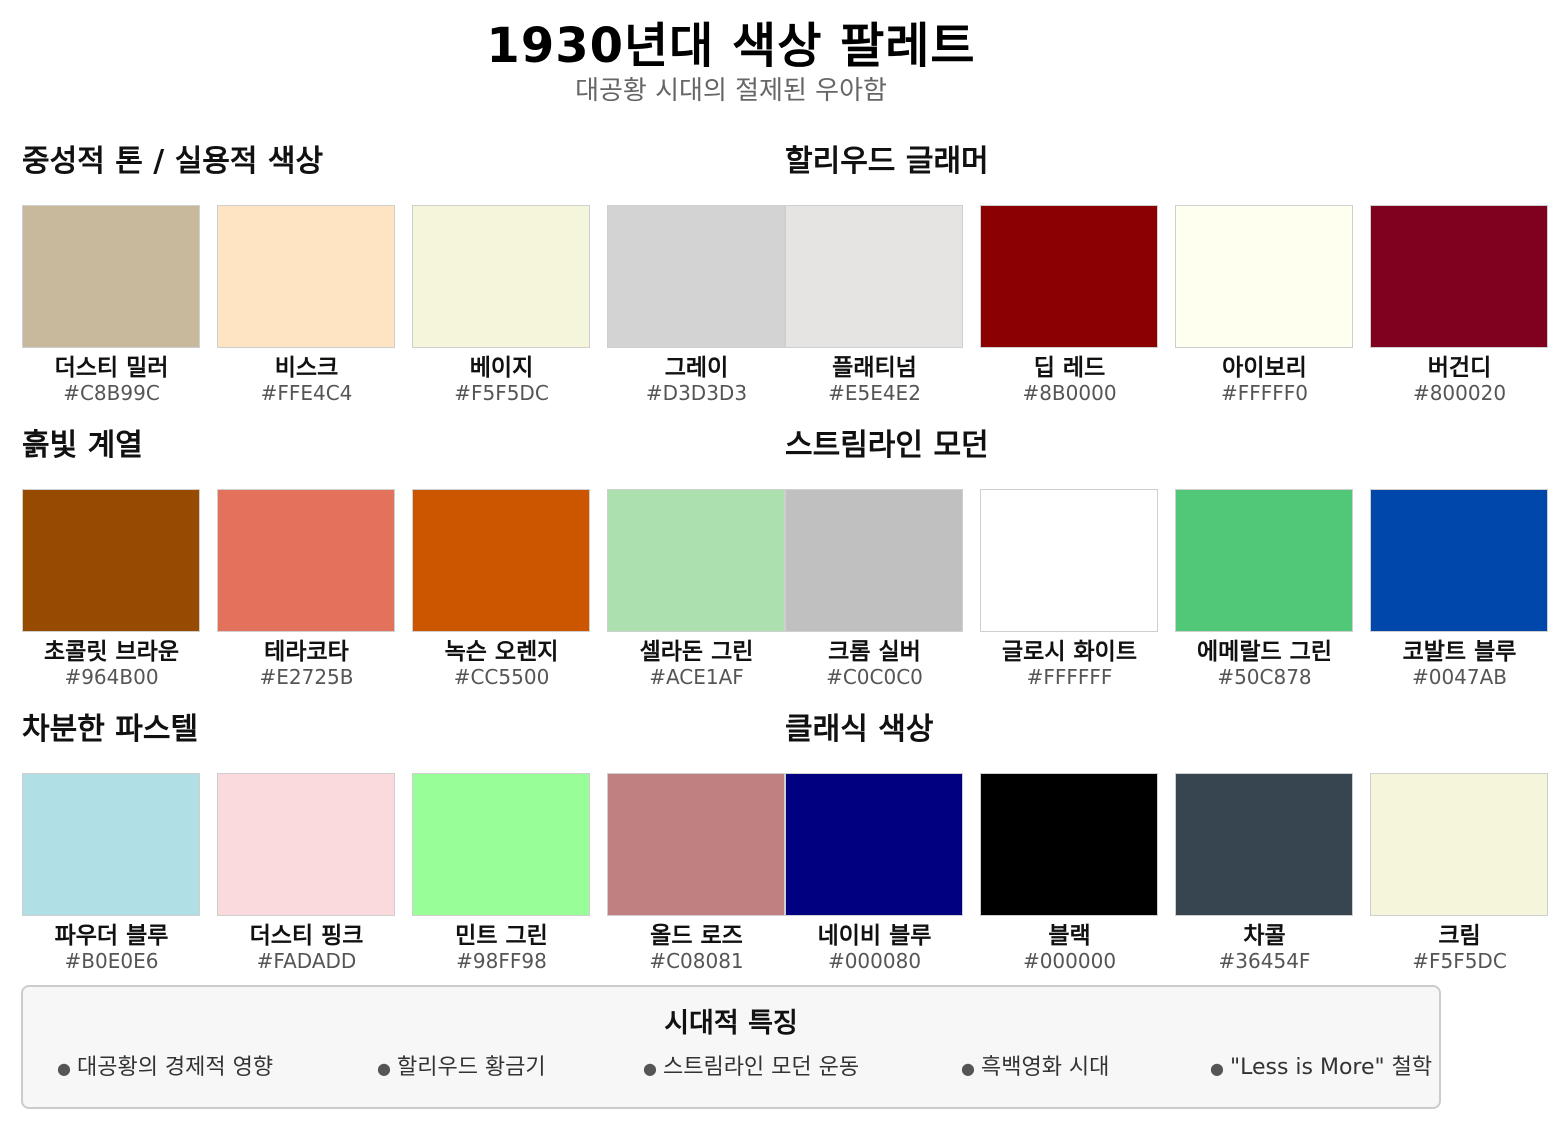  I want to click on era-features-title: 시대적 특징, so click(731, 1023).